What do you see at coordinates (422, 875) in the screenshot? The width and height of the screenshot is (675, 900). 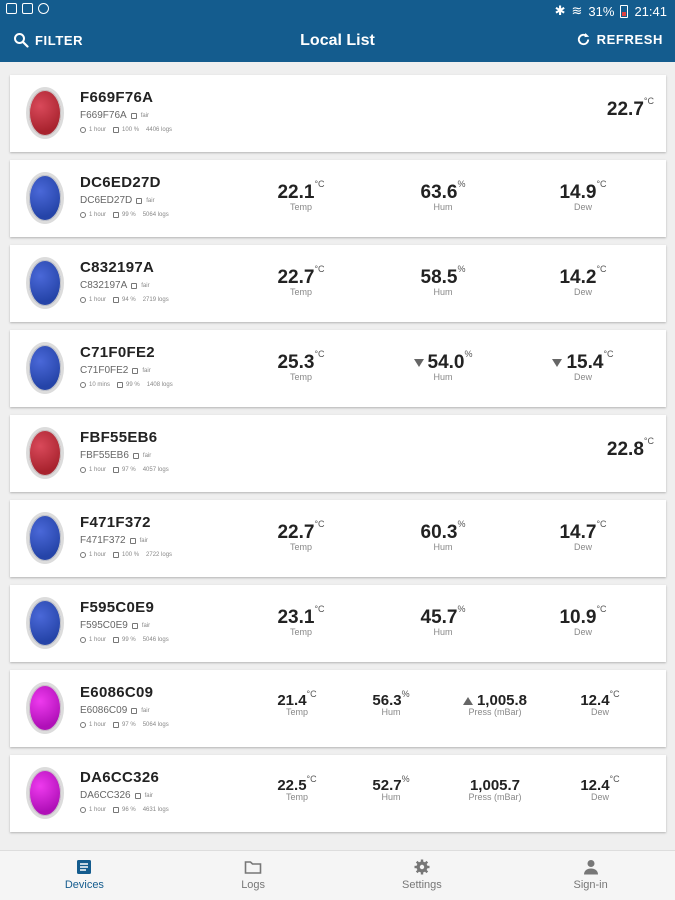 I see `nav-settings: Settings` at bounding box center [422, 875].